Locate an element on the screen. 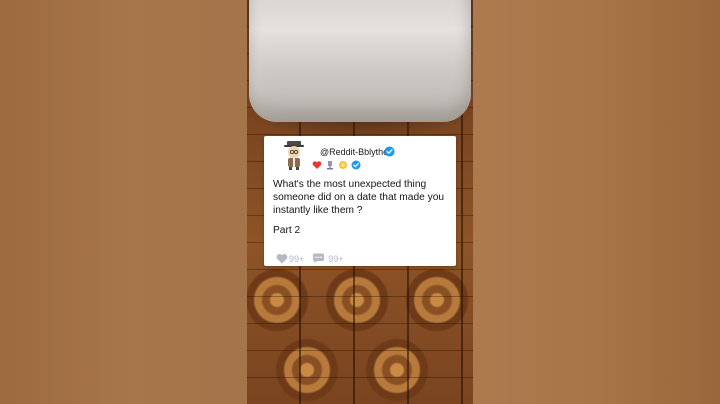  username: @Reddit-Bblythe is located at coordinates (354, 152).